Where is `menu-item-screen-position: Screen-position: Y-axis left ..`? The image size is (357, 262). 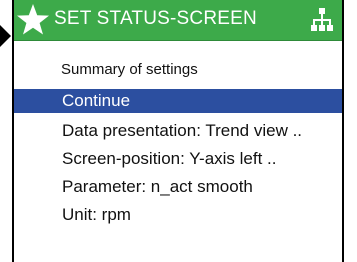
menu-item-screen-position: Screen-position: Y-axis left .. is located at coordinates (178, 159).